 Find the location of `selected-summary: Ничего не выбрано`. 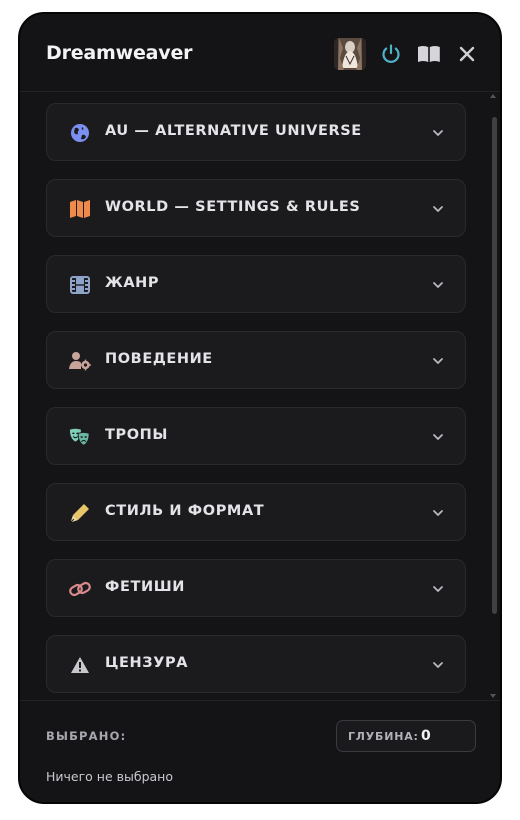

selected-summary: Ничего не выбрано is located at coordinates (109, 776).